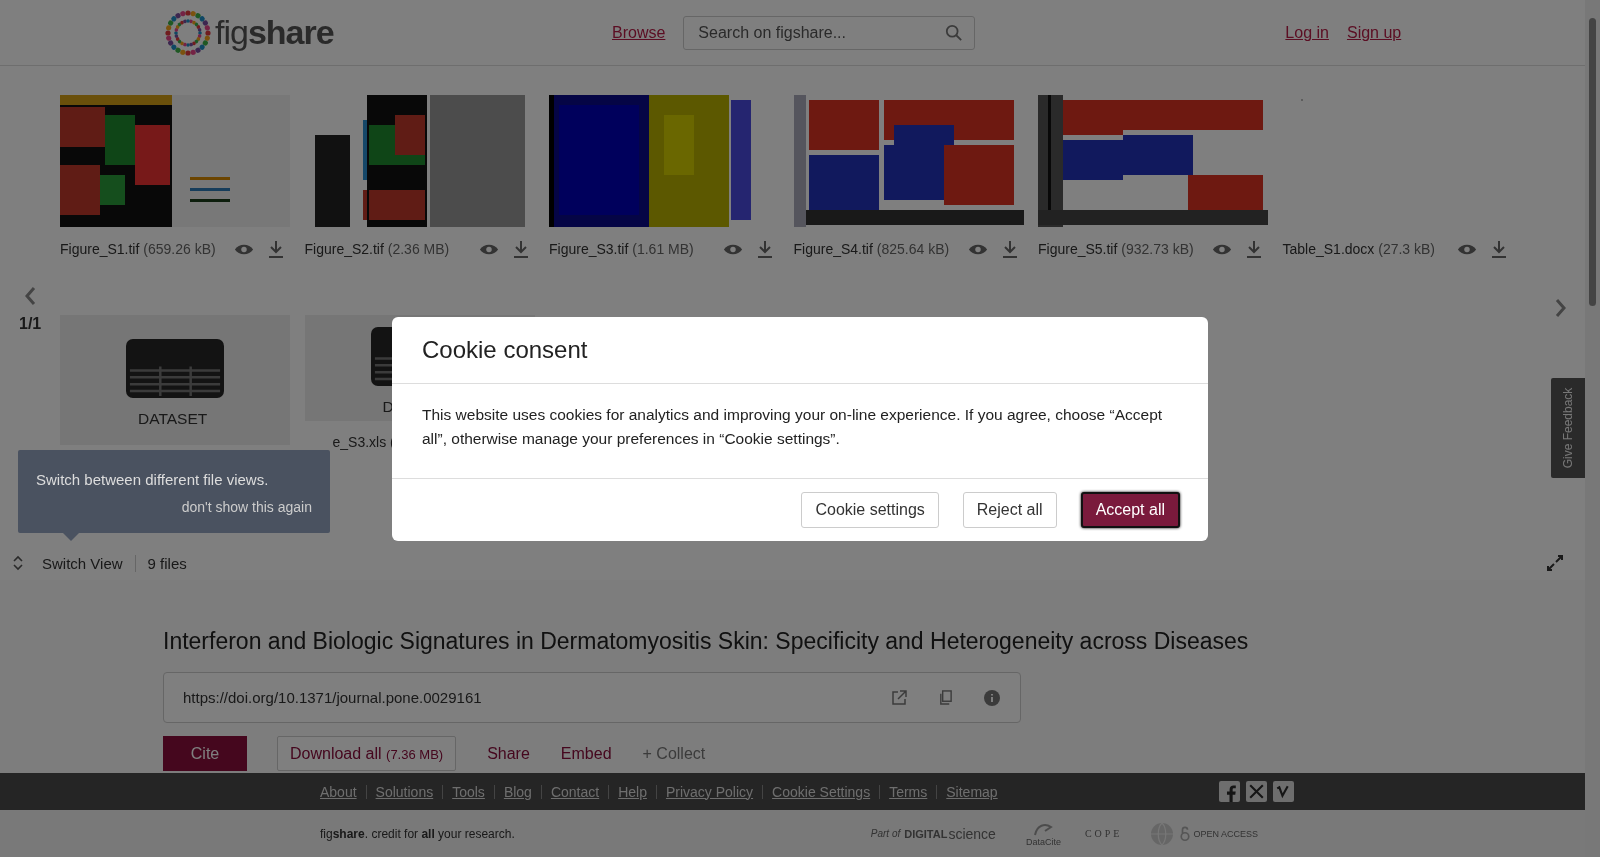 Image resolution: width=1600 pixels, height=857 pixels. Describe the element at coordinates (871, 249) in the screenshot. I see `file-name: Figure_S4.tif (825.64 kB)` at that location.